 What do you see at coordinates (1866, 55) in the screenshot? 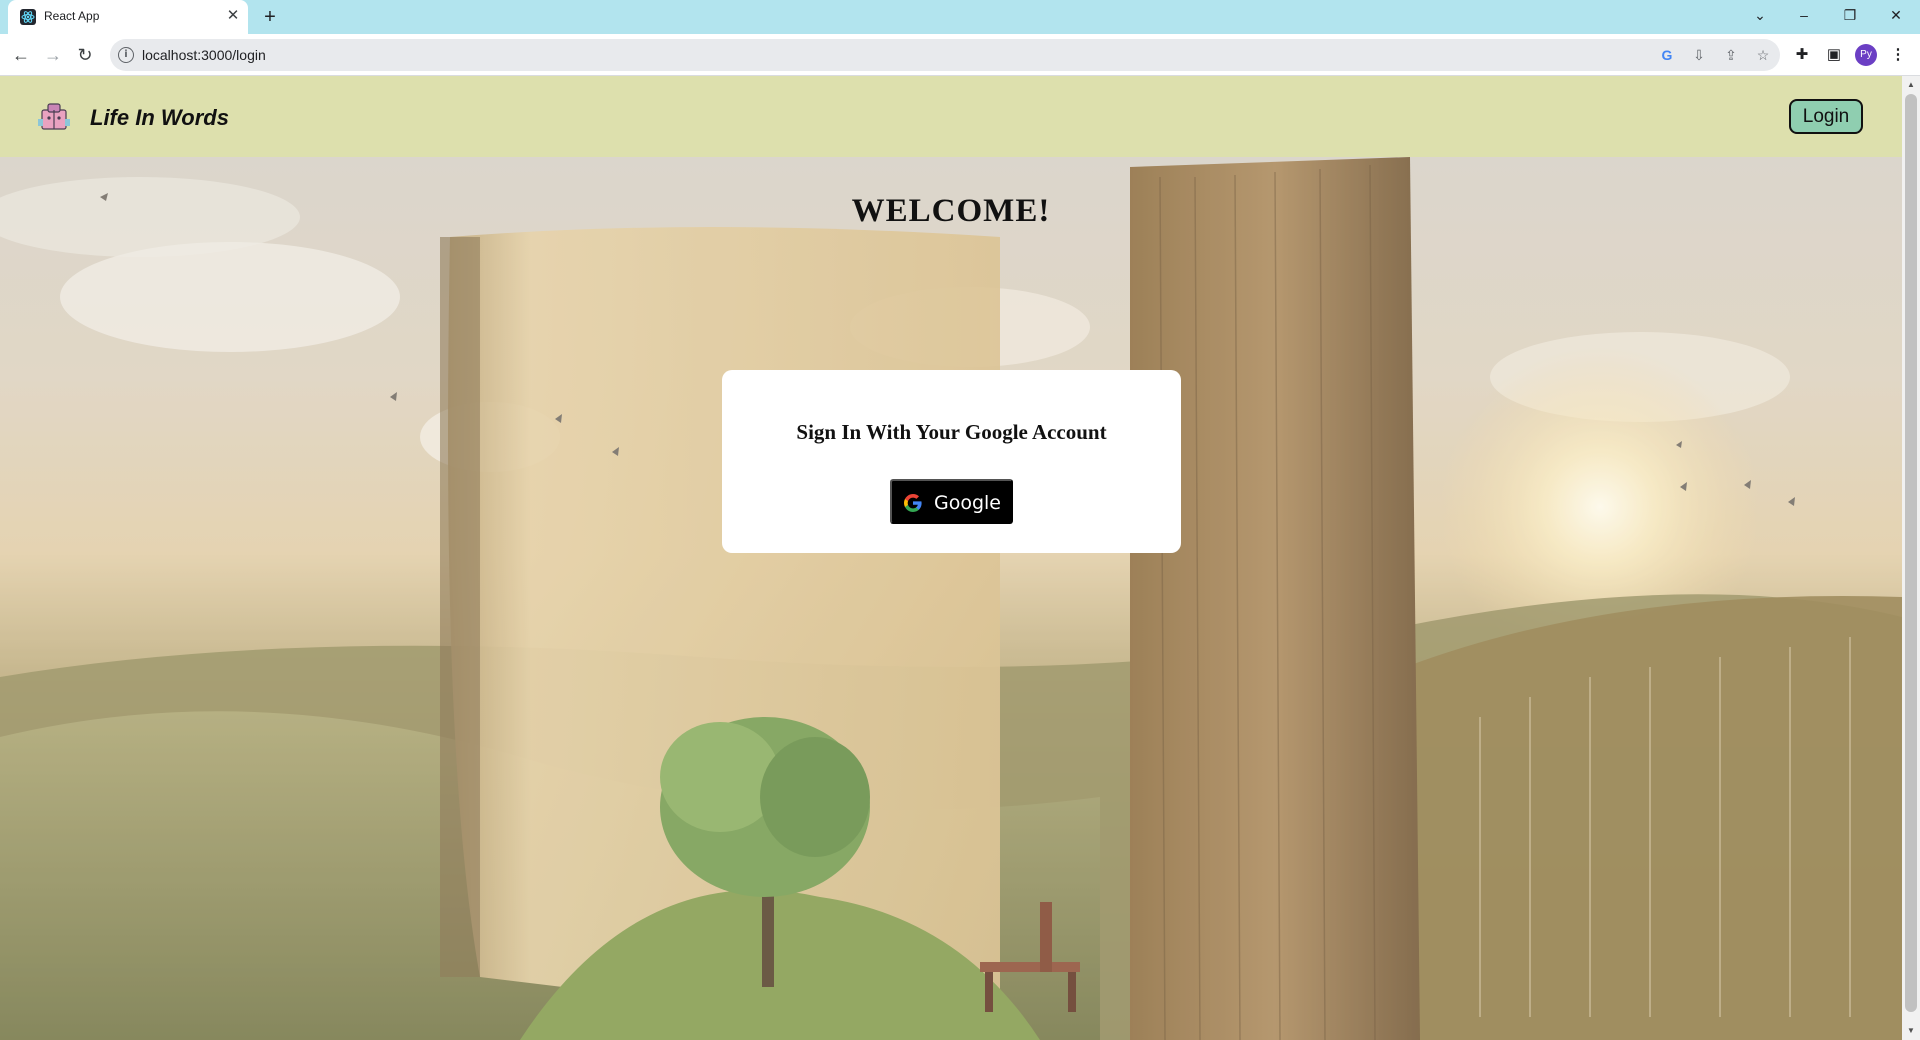
I see `profile-avatar: Py` at bounding box center [1866, 55].